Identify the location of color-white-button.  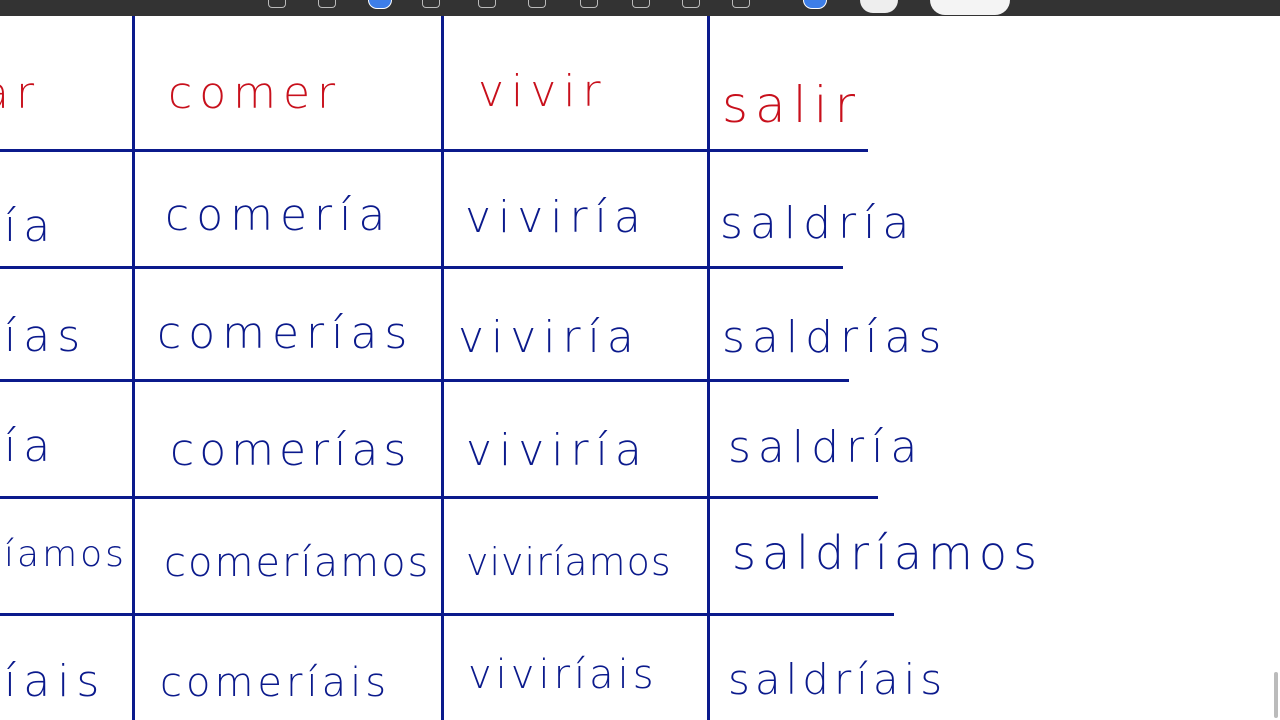
(879, 6).